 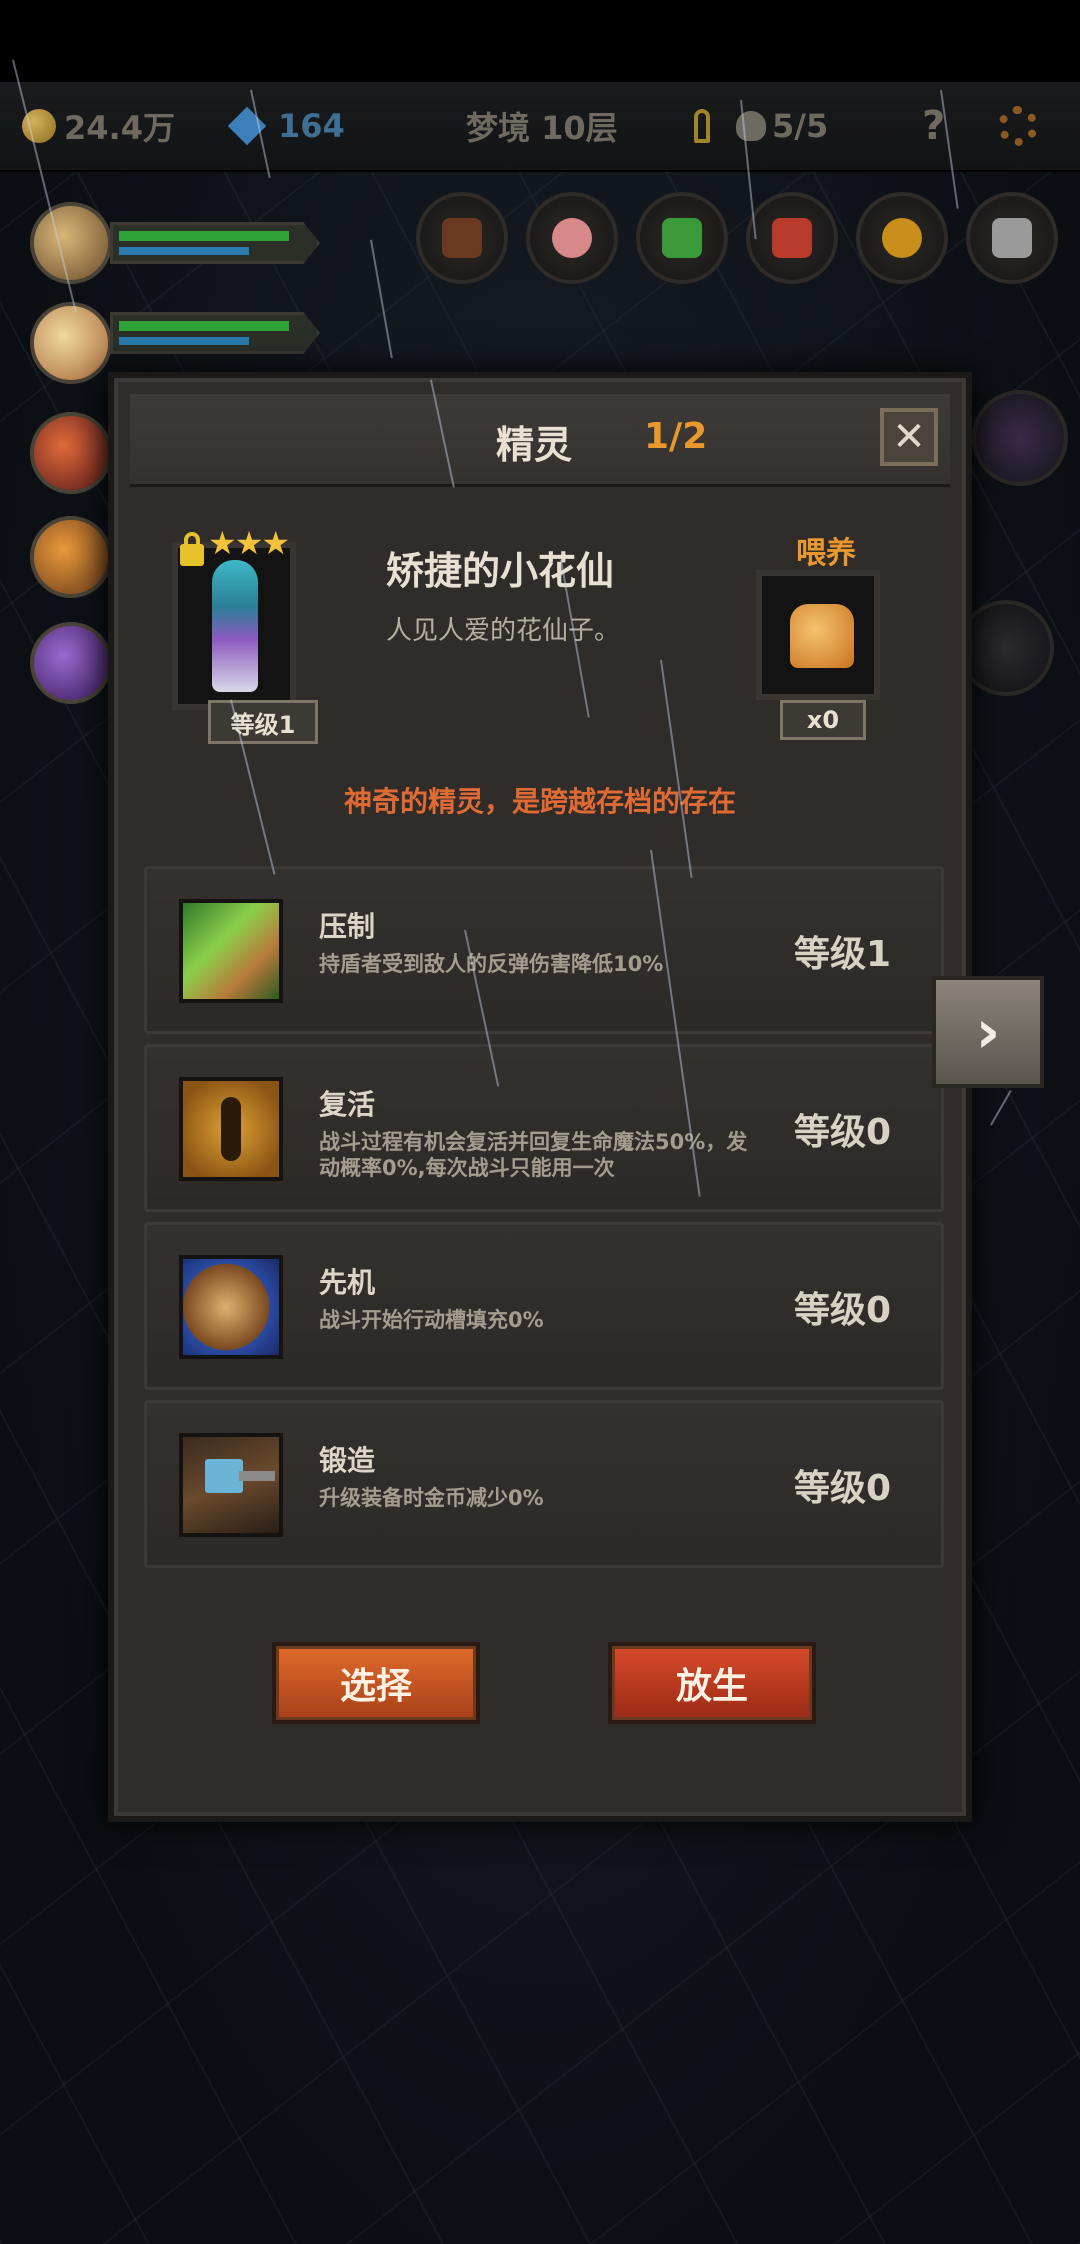 What do you see at coordinates (347, 1104) in the screenshot?
I see `skill-name: 复活` at bounding box center [347, 1104].